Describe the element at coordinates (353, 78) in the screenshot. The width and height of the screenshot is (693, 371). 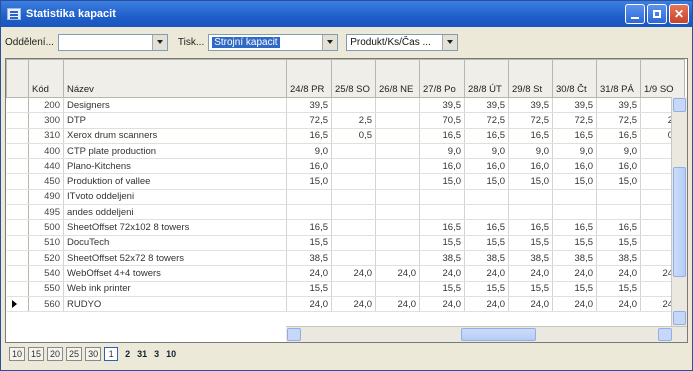
I see `column-header: 25/8 SO` at that location.